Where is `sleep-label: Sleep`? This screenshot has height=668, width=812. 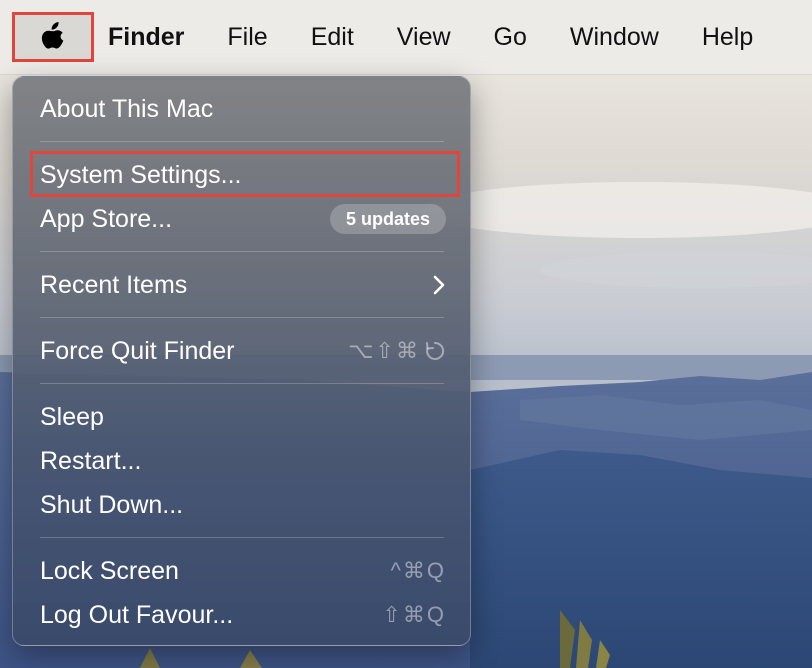
sleep-label: Sleep is located at coordinates (72, 416).